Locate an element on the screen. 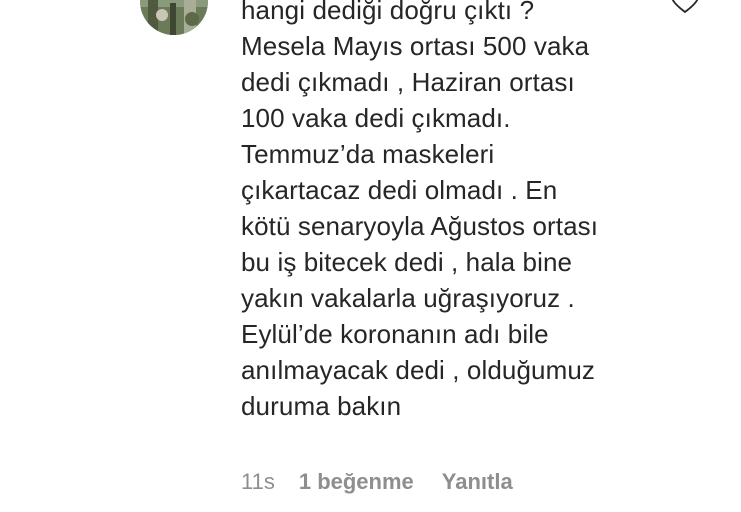 Image resolution: width=741 pixels, height=512 pixels. avatar-photo is located at coordinates (174, 17).